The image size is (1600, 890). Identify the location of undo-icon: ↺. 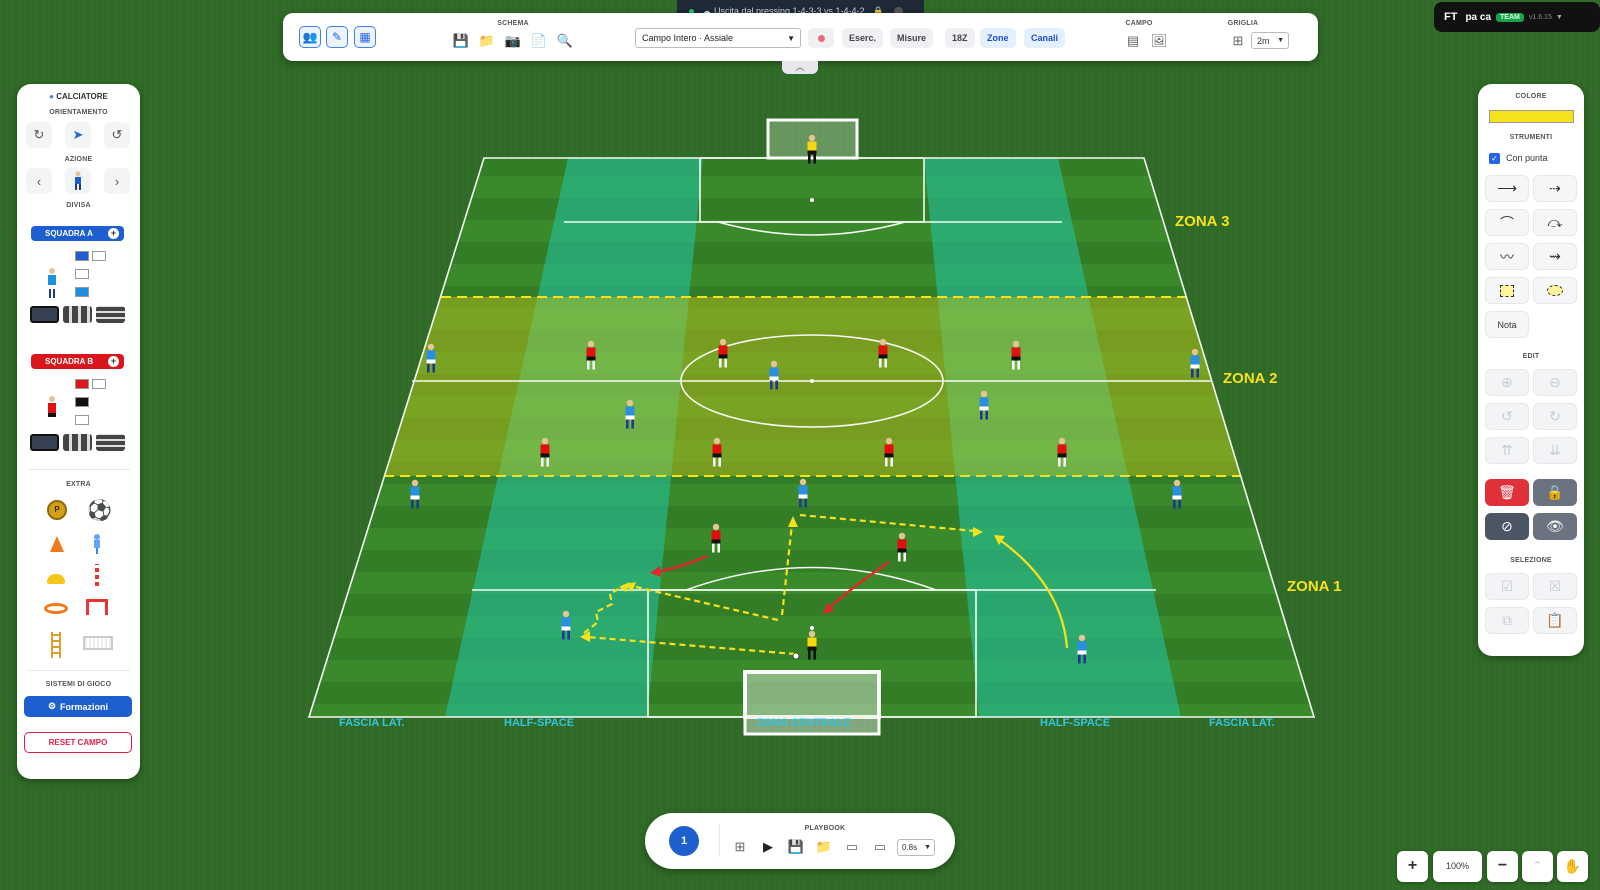
(1507, 416).